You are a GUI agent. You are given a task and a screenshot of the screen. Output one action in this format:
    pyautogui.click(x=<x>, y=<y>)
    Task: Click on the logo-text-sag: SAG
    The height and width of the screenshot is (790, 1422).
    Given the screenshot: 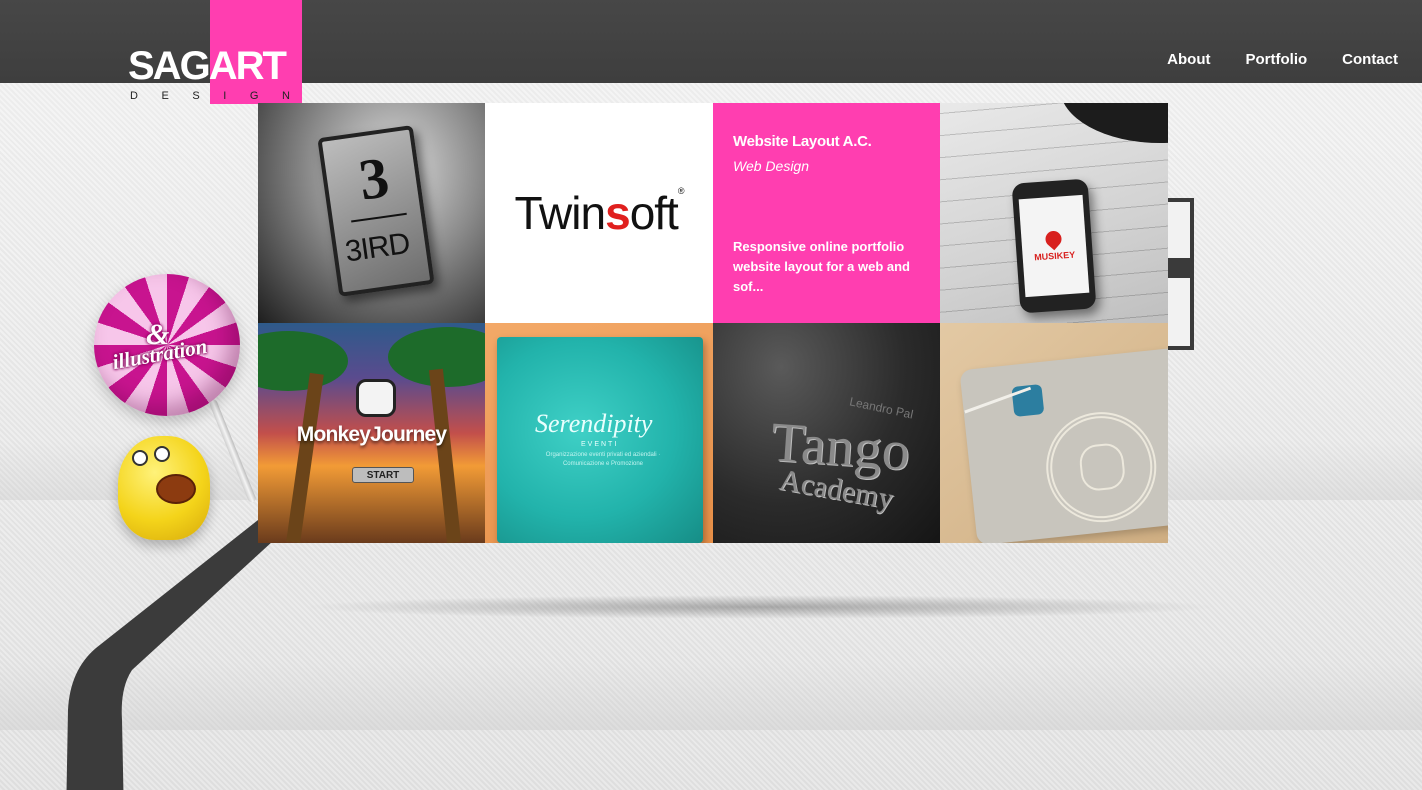 What is the action you would take?
    pyautogui.click(x=169, y=66)
    